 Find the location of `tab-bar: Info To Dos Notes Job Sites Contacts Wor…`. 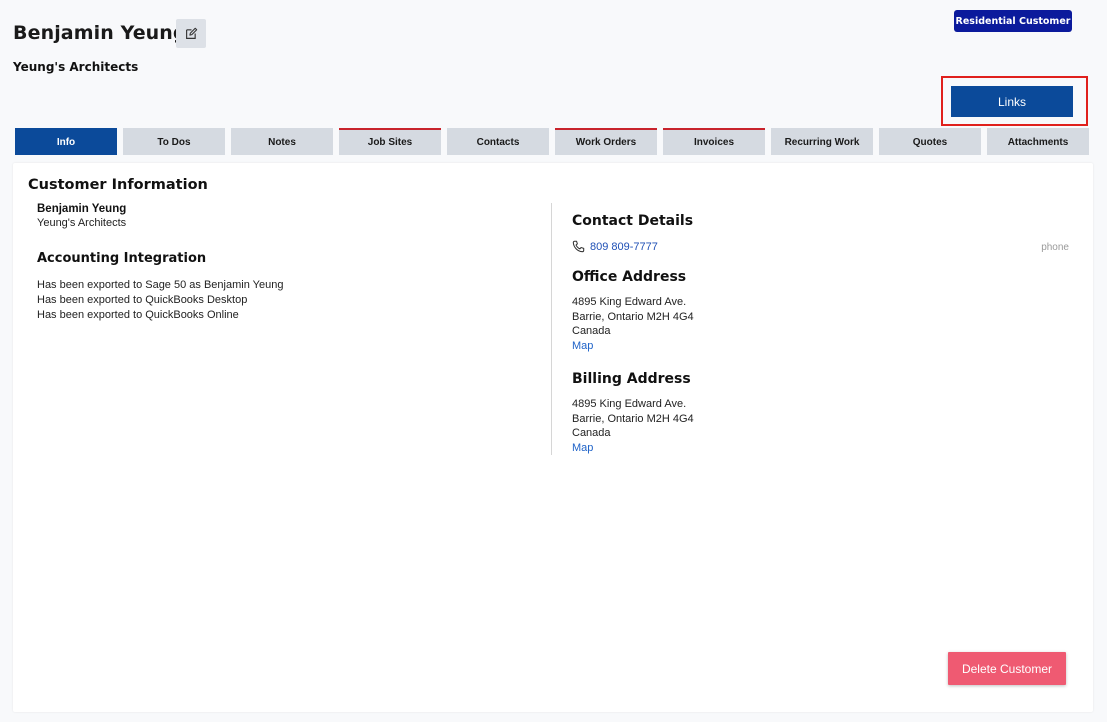

tab-bar: Info To Dos Notes Job Sites Contacts Wor… is located at coordinates (552, 141).